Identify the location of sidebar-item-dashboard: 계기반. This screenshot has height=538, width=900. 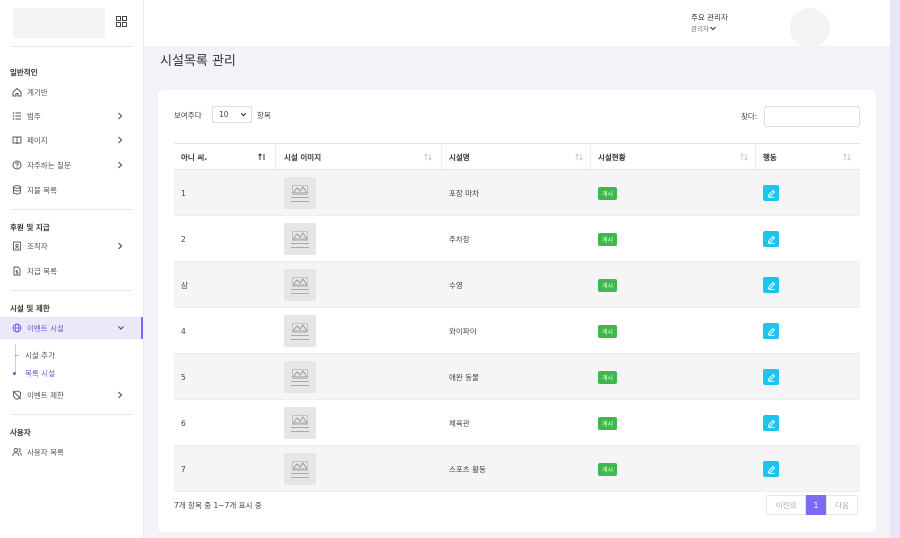
(71, 92).